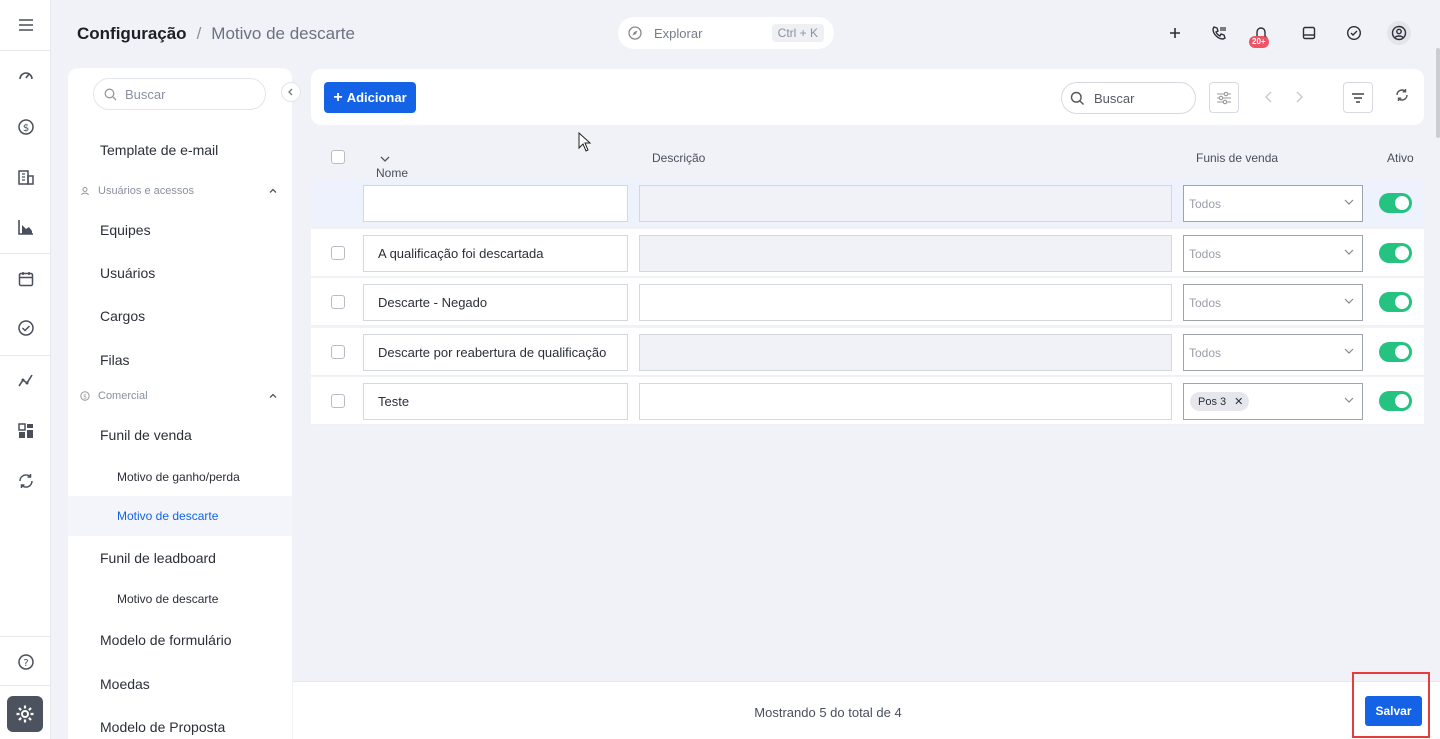 Image resolution: width=1440 pixels, height=739 pixels. What do you see at coordinates (216, 34) in the screenshot?
I see `breadcrumb: Configuração / Motivo de descarte` at bounding box center [216, 34].